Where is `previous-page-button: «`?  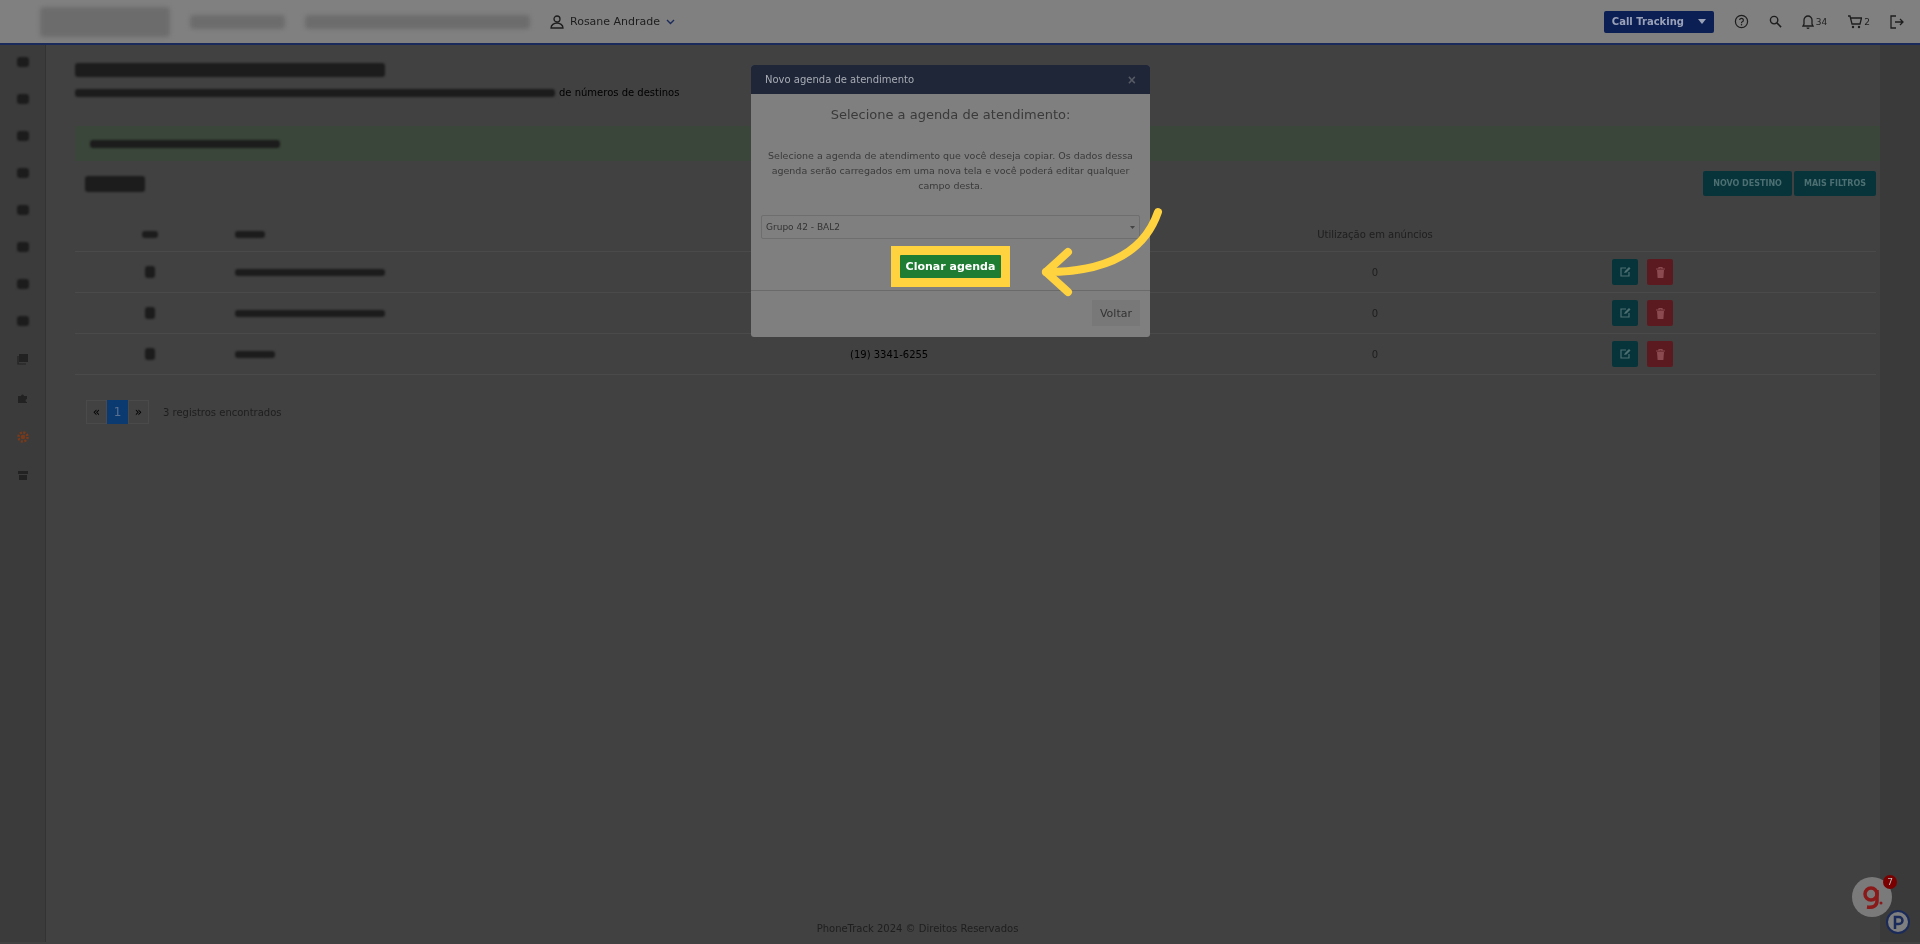
previous-page-button: « is located at coordinates (96, 412).